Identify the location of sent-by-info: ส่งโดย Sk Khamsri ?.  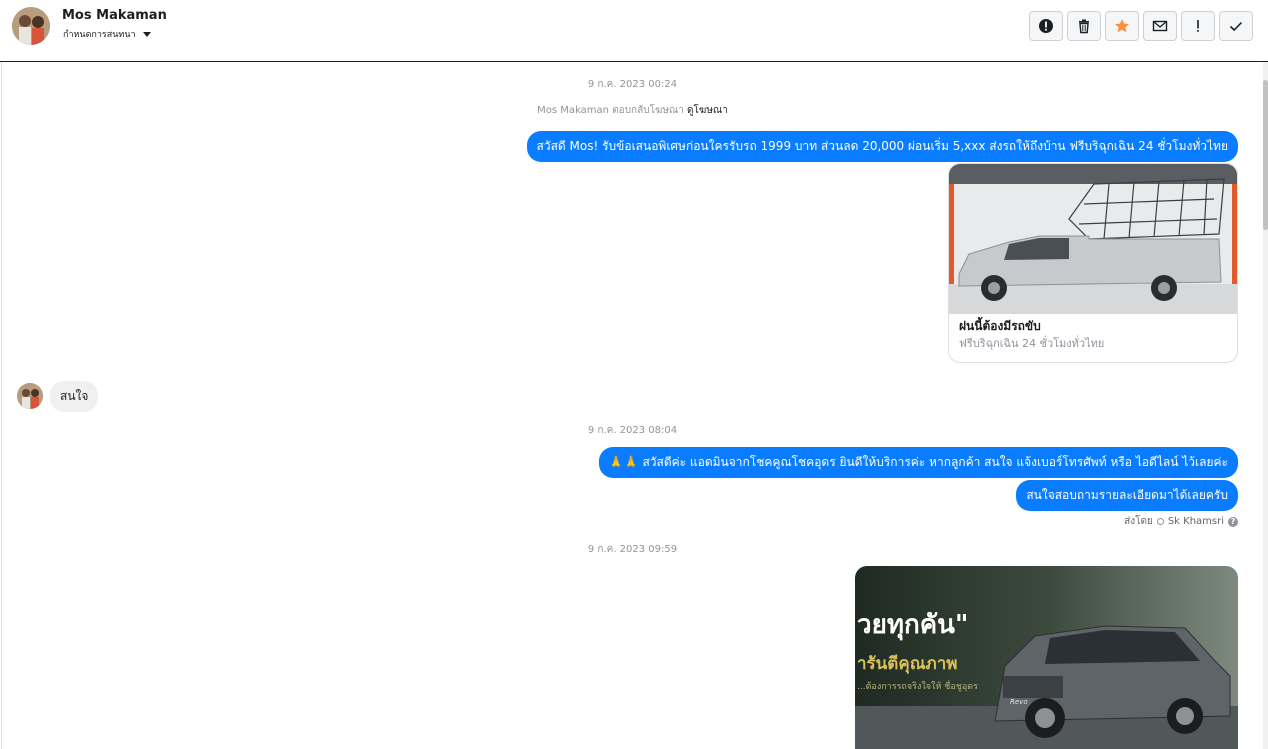
(1181, 521).